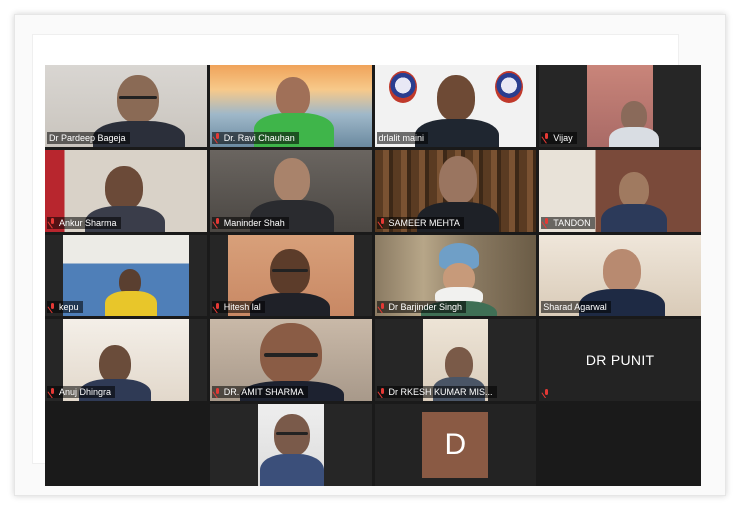  I want to click on participant-tile: TANDON, so click(620, 190).